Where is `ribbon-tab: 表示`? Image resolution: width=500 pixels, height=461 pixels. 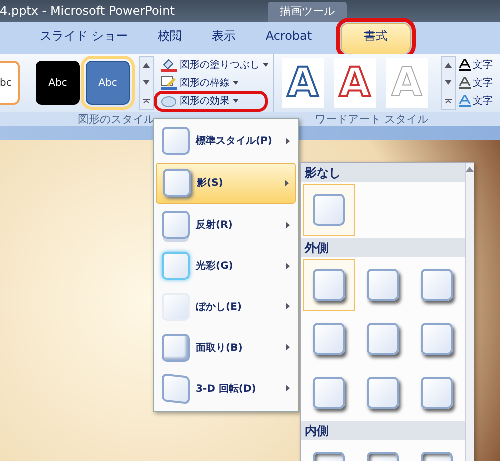 ribbon-tab: 表示 is located at coordinates (223, 40).